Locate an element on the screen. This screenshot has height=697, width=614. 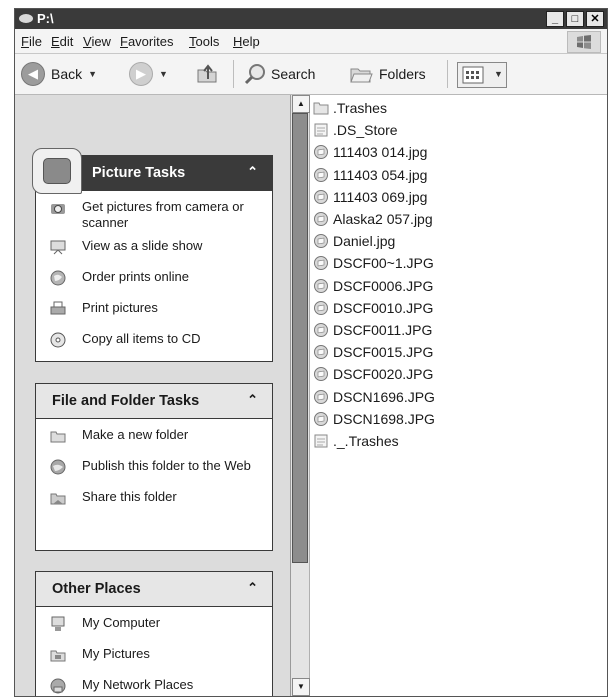
file-name: Daniel.jpg is located at coordinates (364, 241).